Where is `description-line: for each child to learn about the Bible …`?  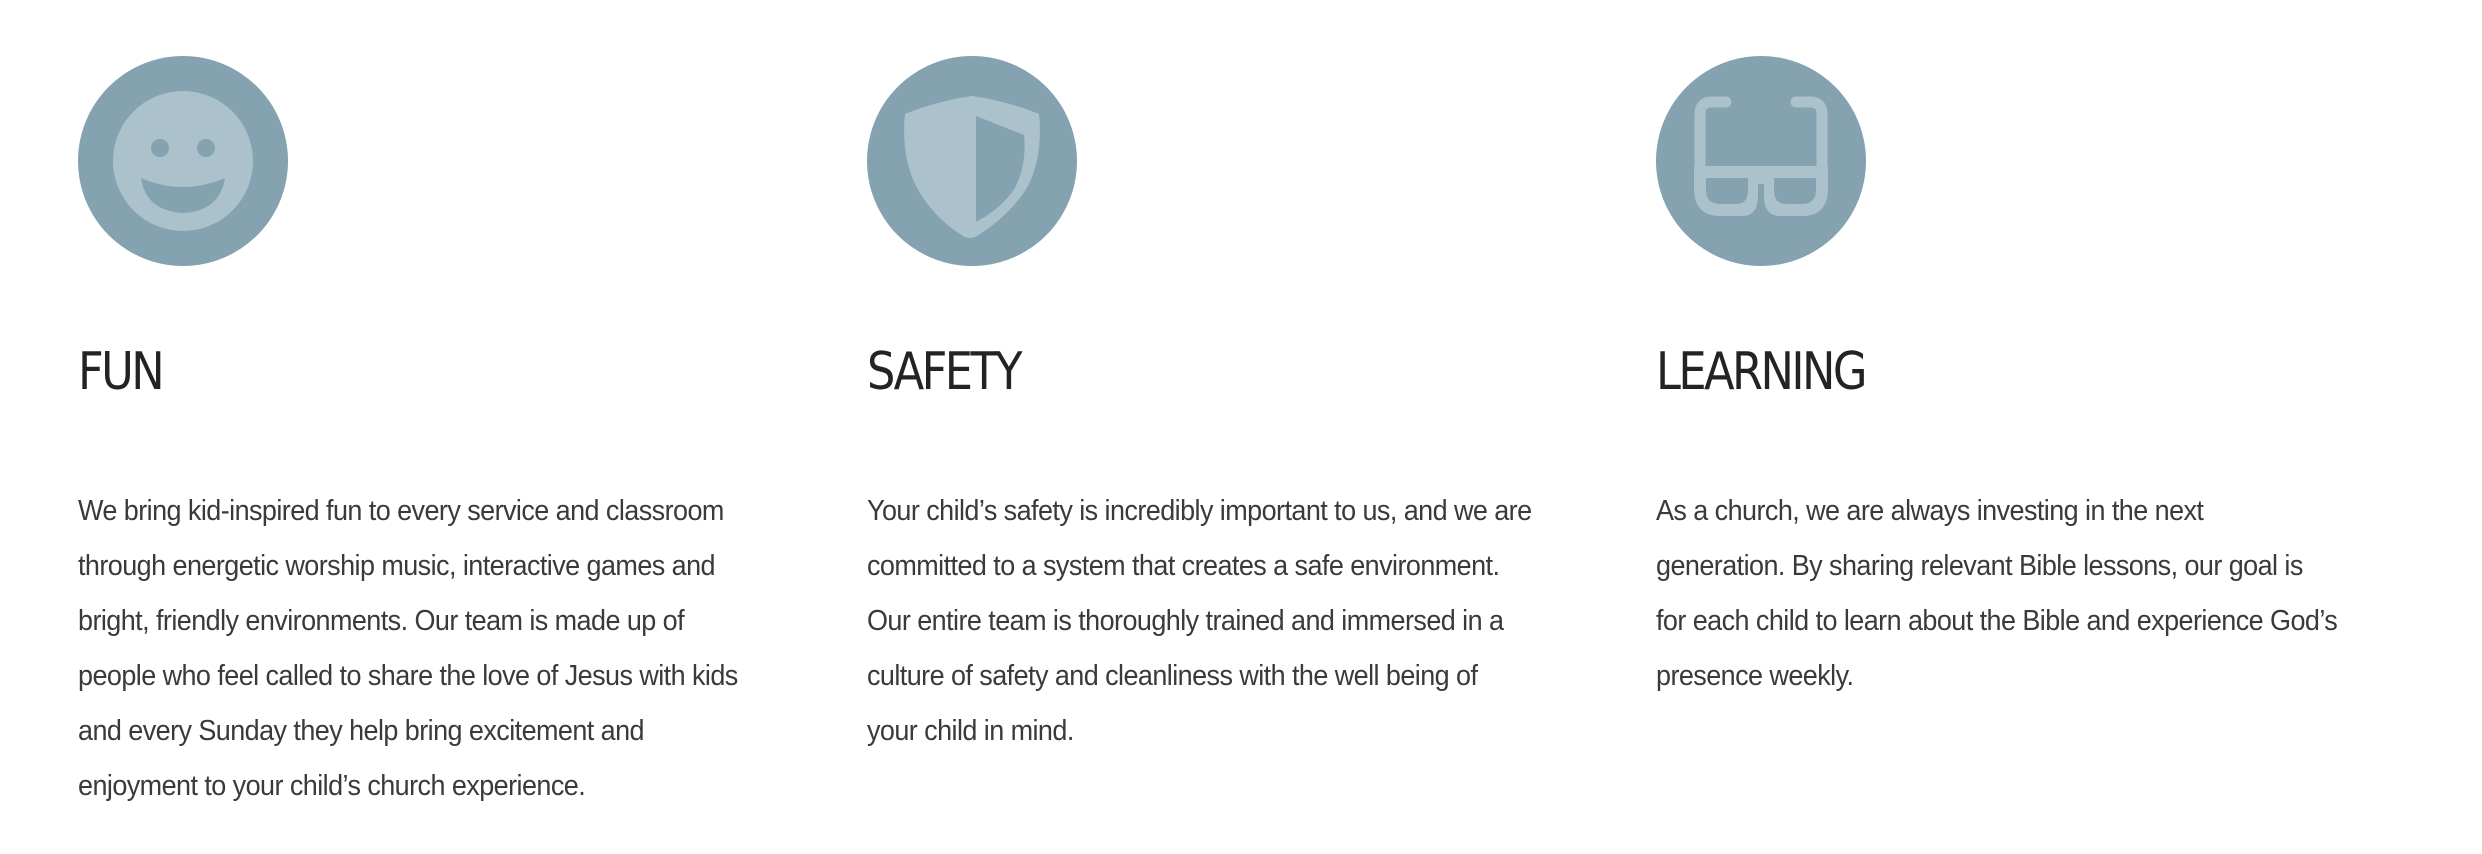 description-line: for each child to learn about the Bible … is located at coordinates (1997, 621).